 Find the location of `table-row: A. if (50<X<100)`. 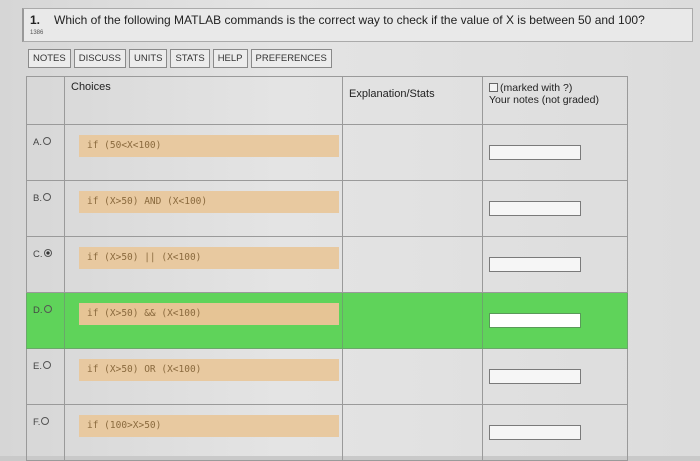

table-row: A. if (50<X<100) is located at coordinates (327, 152).